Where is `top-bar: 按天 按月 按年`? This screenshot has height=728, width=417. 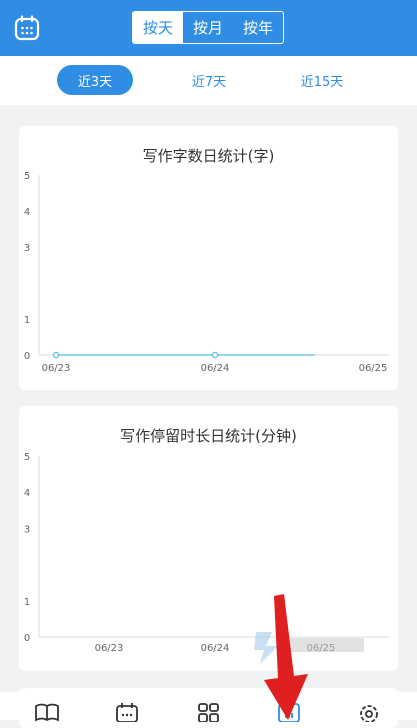
top-bar: 按天 按月 按年 is located at coordinates (208, 28).